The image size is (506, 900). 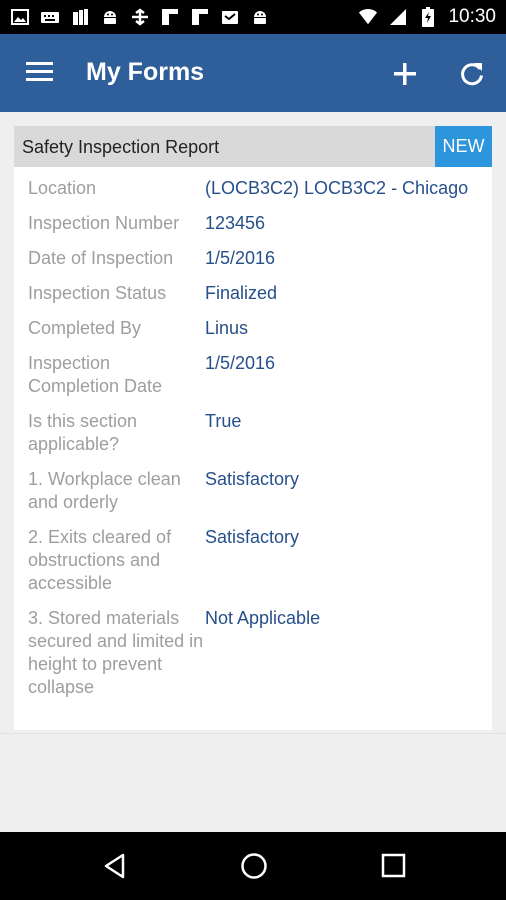 What do you see at coordinates (472, 16) in the screenshot?
I see `clock: 10:30` at bounding box center [472, 16].